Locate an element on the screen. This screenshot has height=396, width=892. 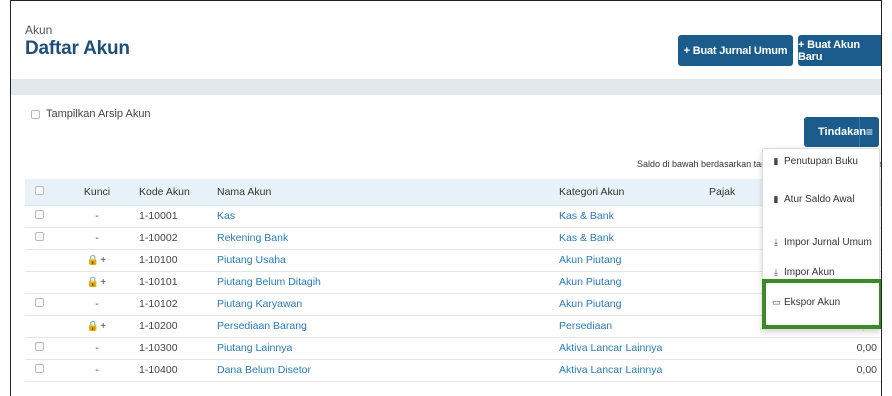
row-kategori-cell: Akun Piutang is located at coordinates (634, 282).